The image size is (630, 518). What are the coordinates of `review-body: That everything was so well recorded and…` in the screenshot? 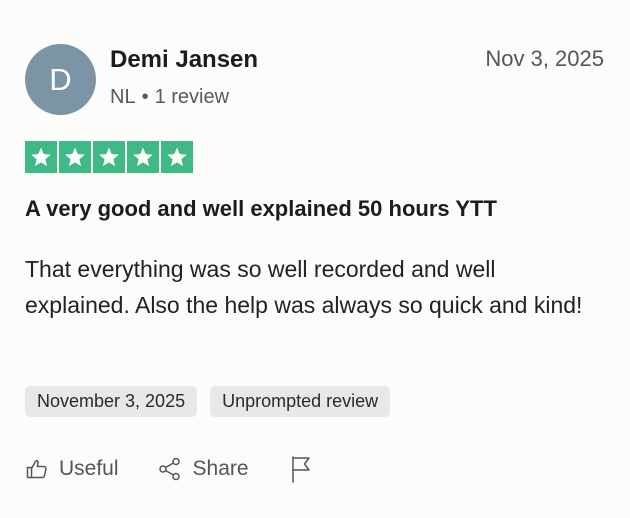 It's located at (304, 287).